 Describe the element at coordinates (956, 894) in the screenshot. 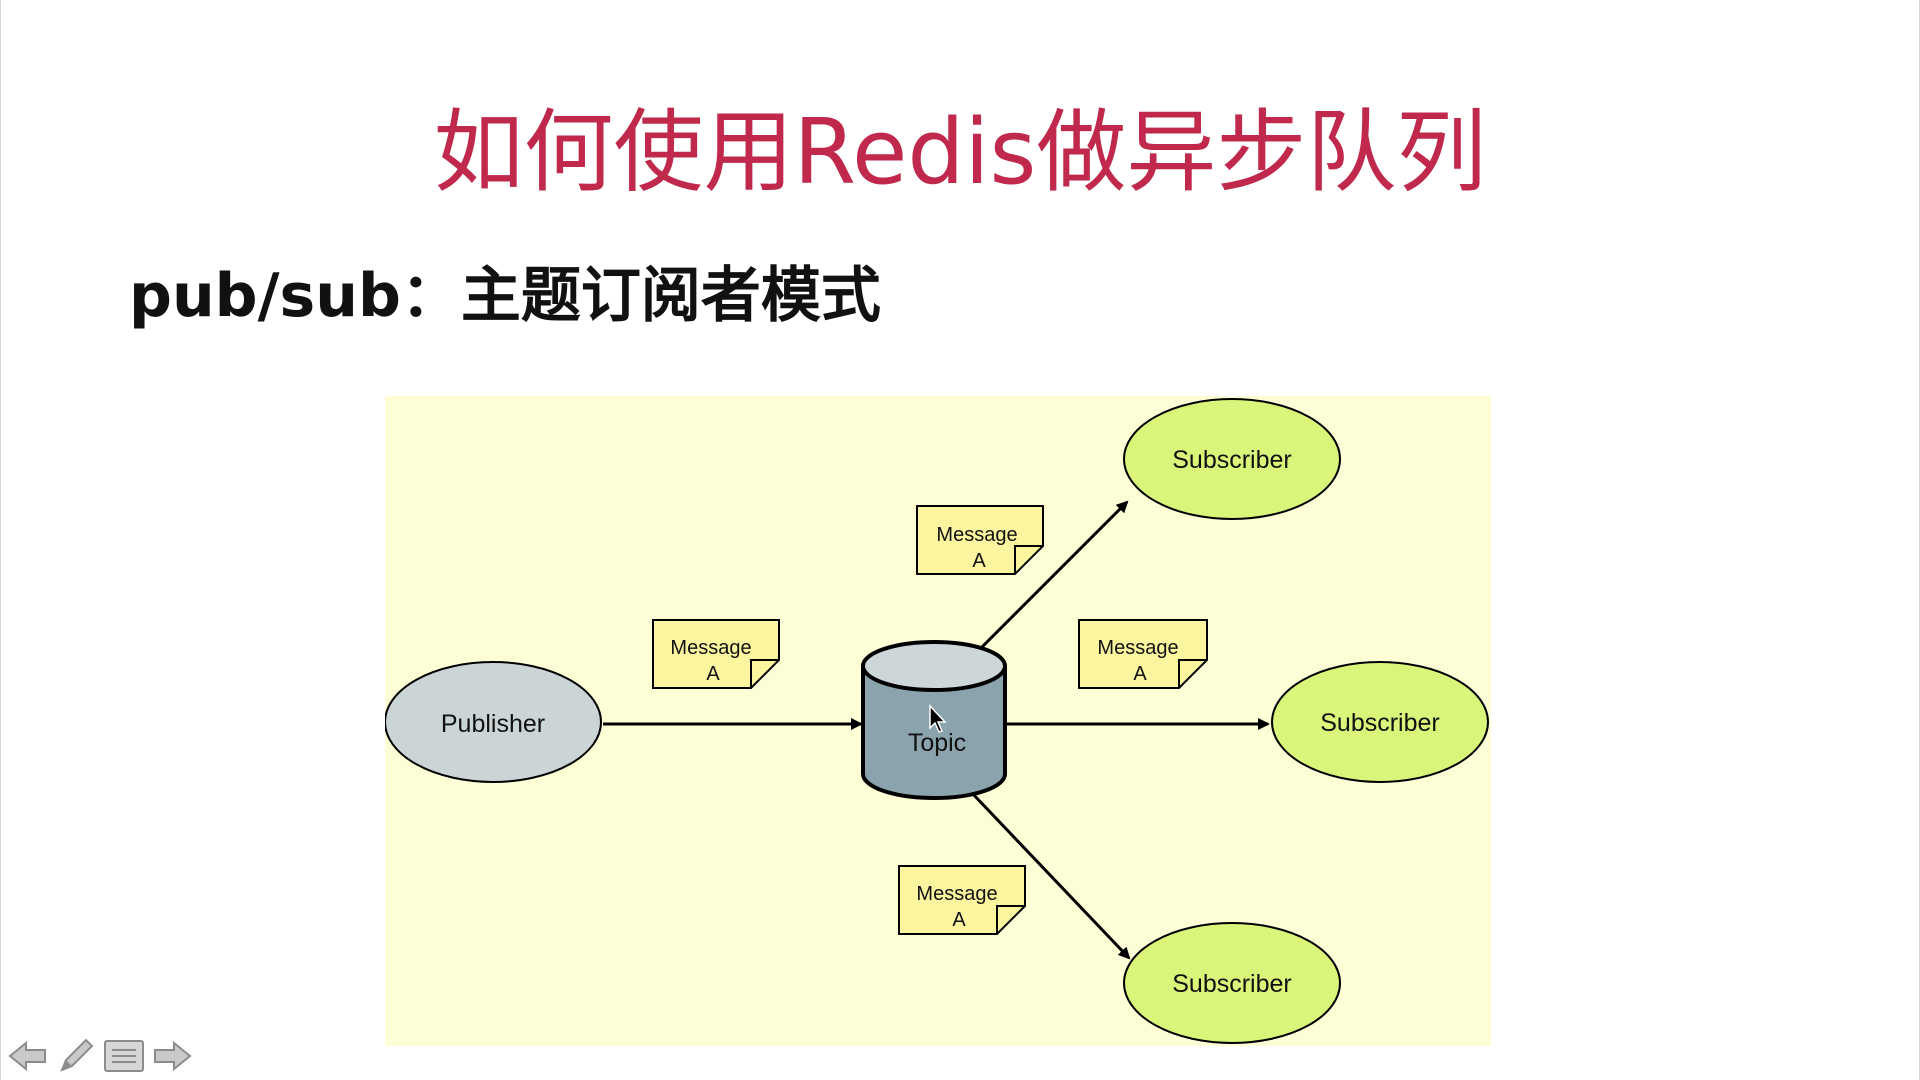

I see `message-note-4-line1: Message` at that location.